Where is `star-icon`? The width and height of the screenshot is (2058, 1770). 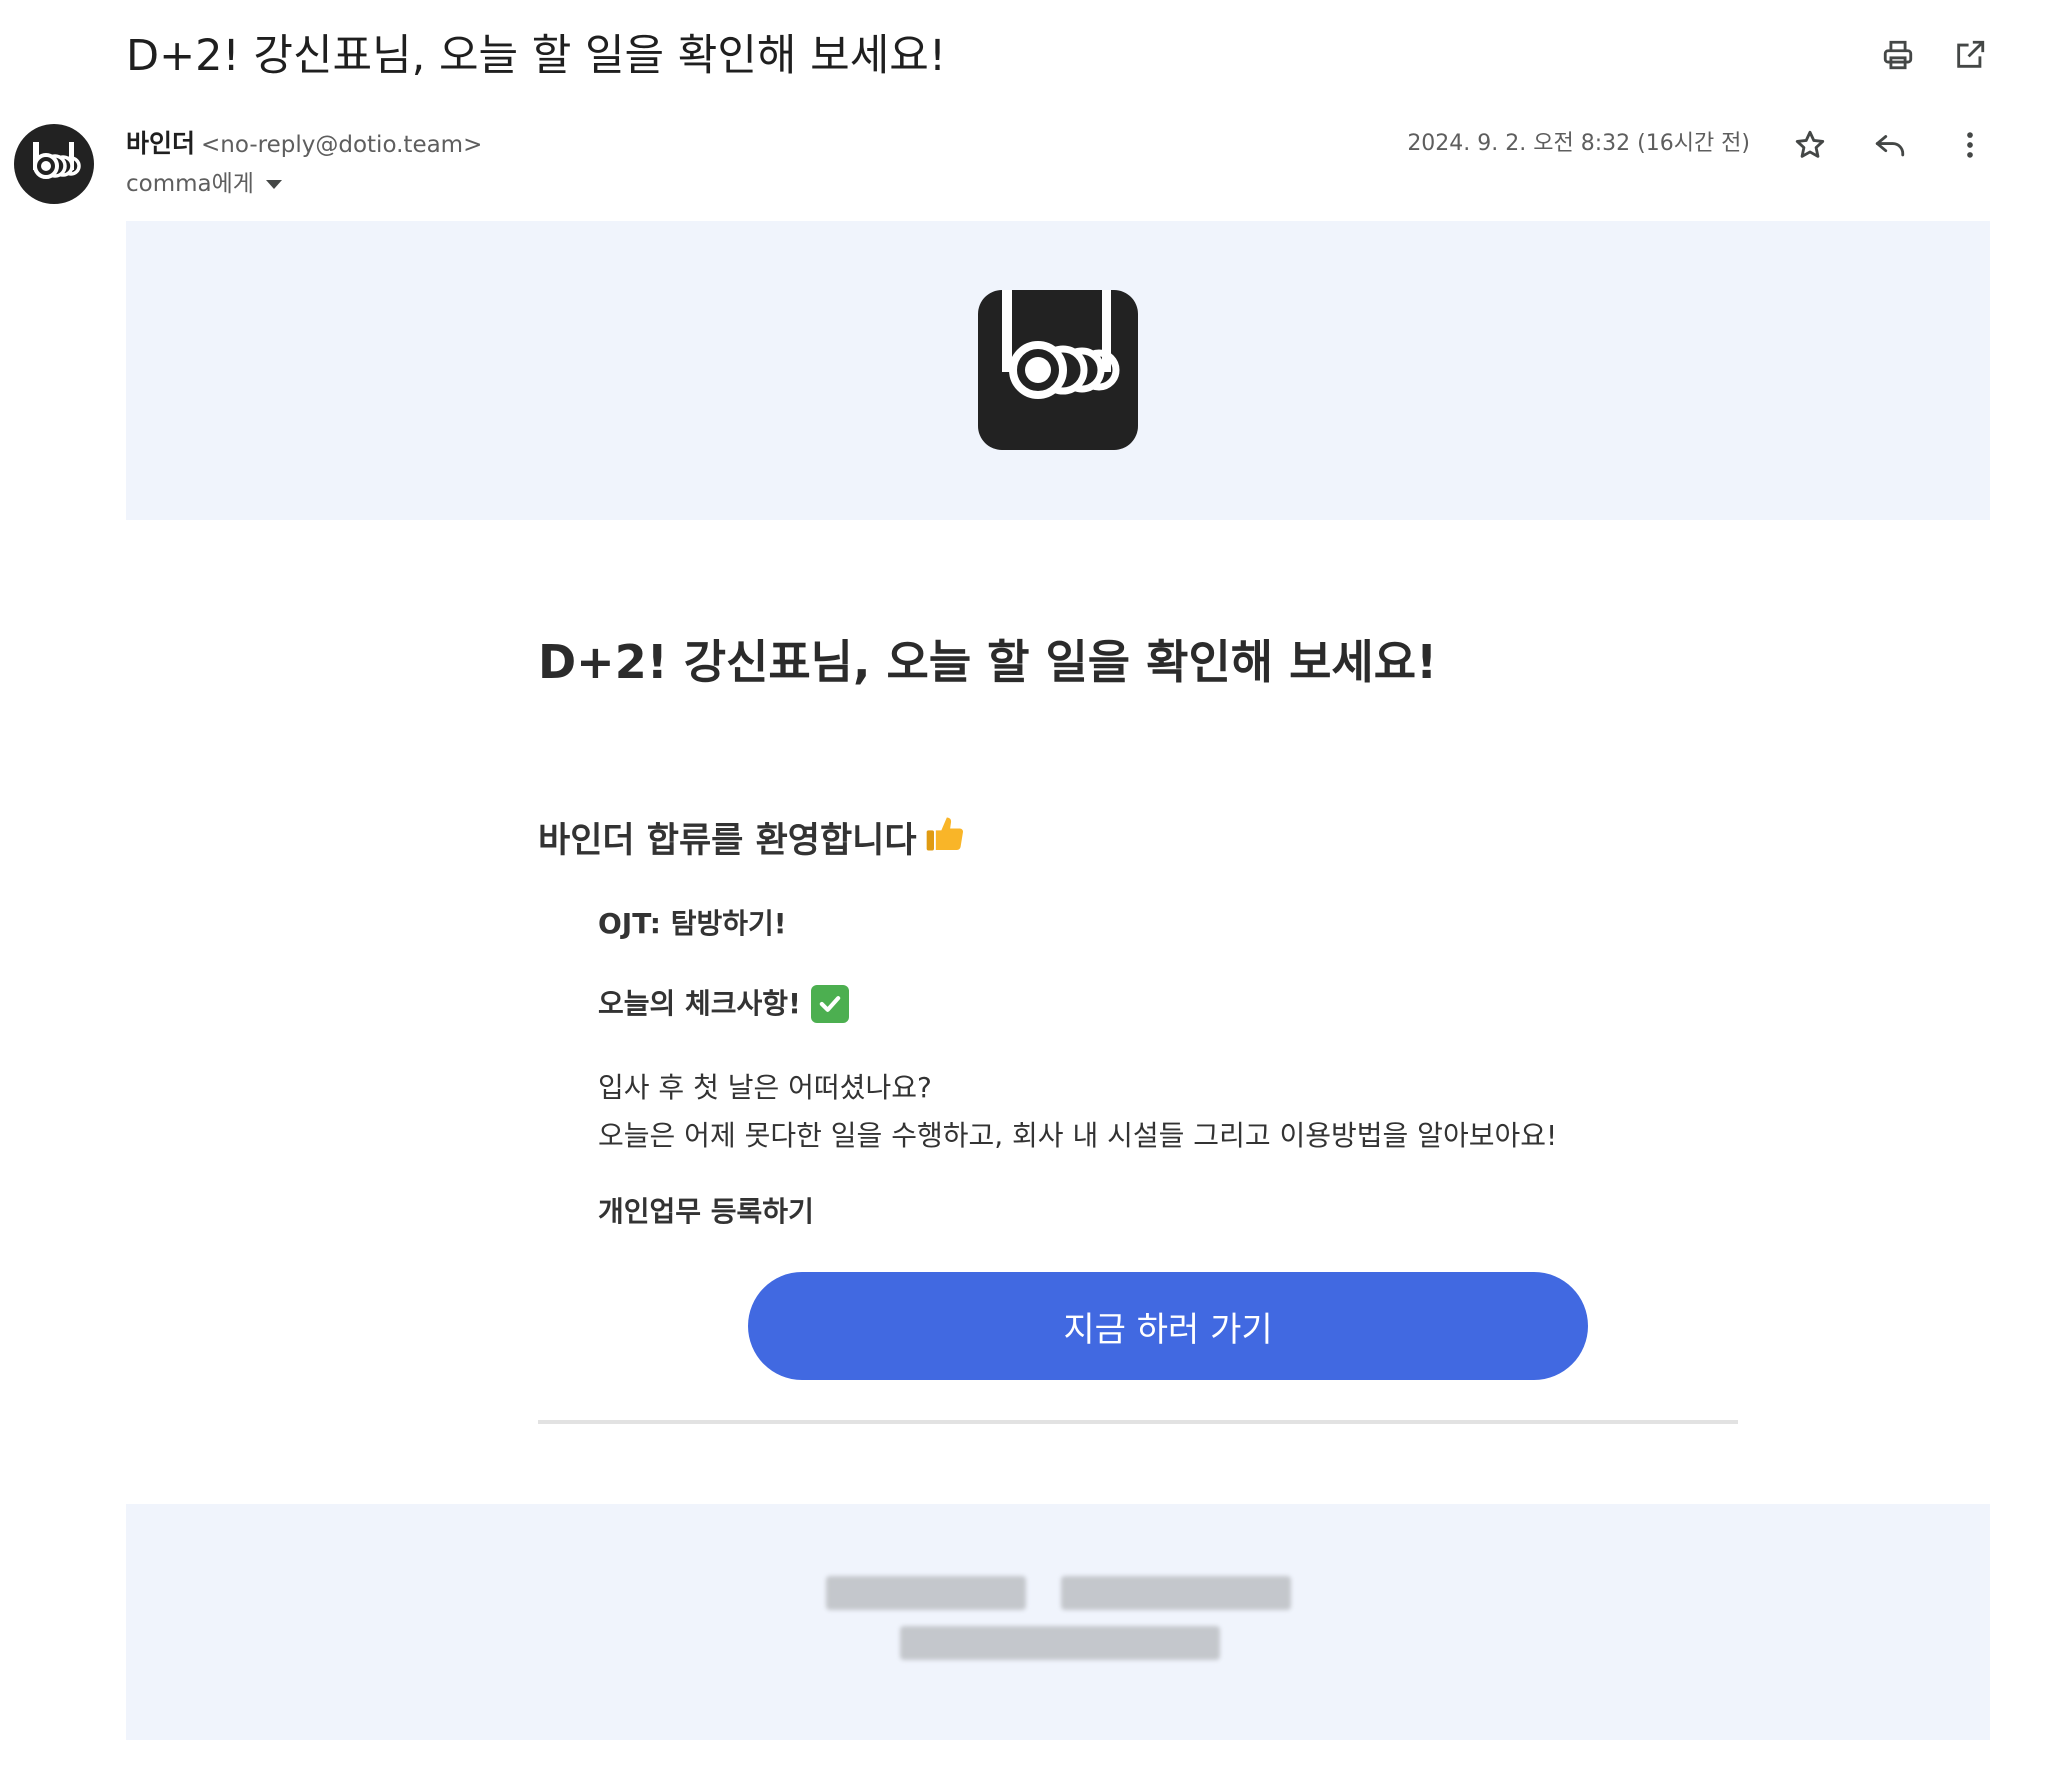
star-icon is located at coordinates (1810, 145).